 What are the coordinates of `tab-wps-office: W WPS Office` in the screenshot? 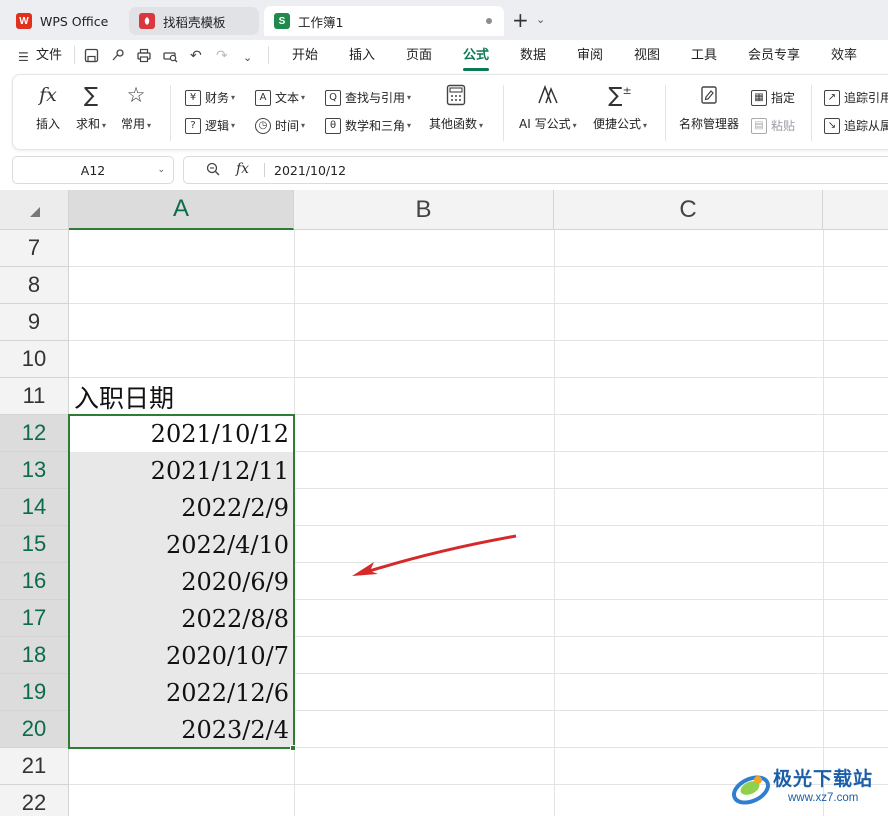 It's located at (65, 21).